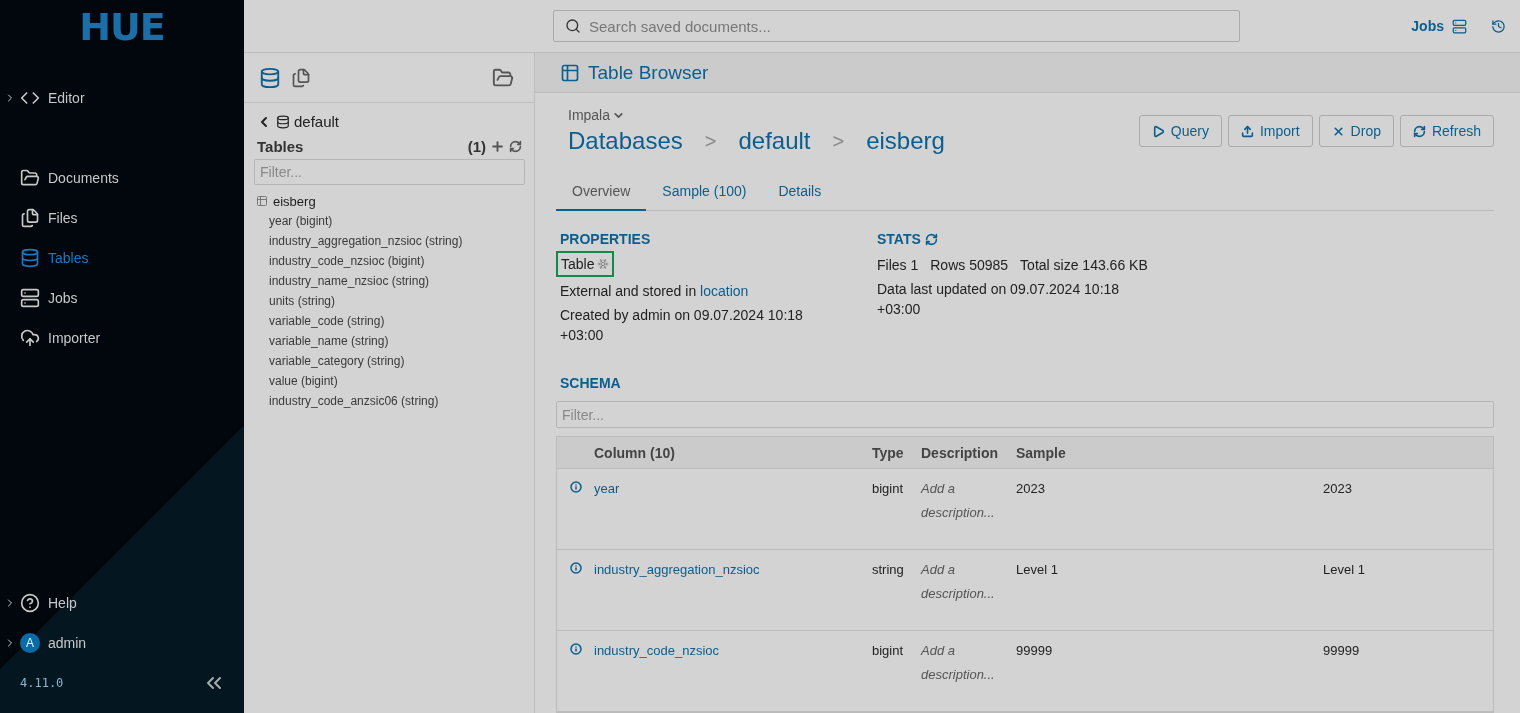 Image resolution: width=1520 pixels, height=713 pixels. I want to click on stat-label: Rows, so click(948, 265).